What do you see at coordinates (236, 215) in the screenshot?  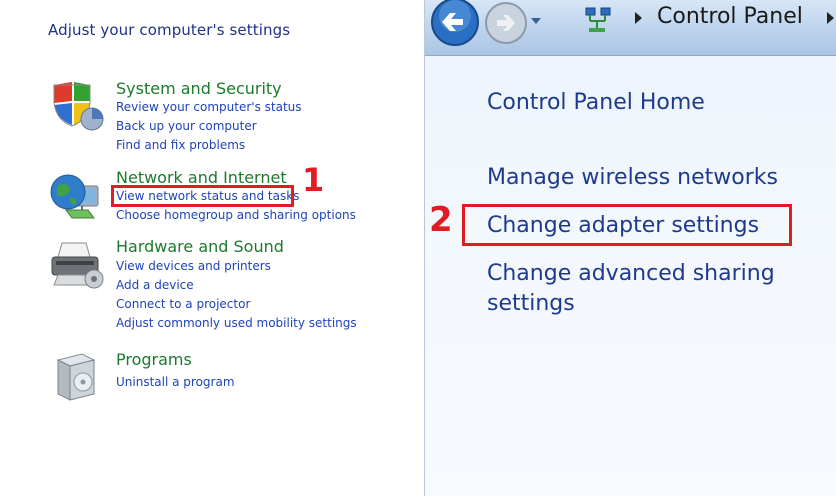 I see `link-homegroup-sharing: Choose homegroup and sharing options` at bounding box center [236, 215].